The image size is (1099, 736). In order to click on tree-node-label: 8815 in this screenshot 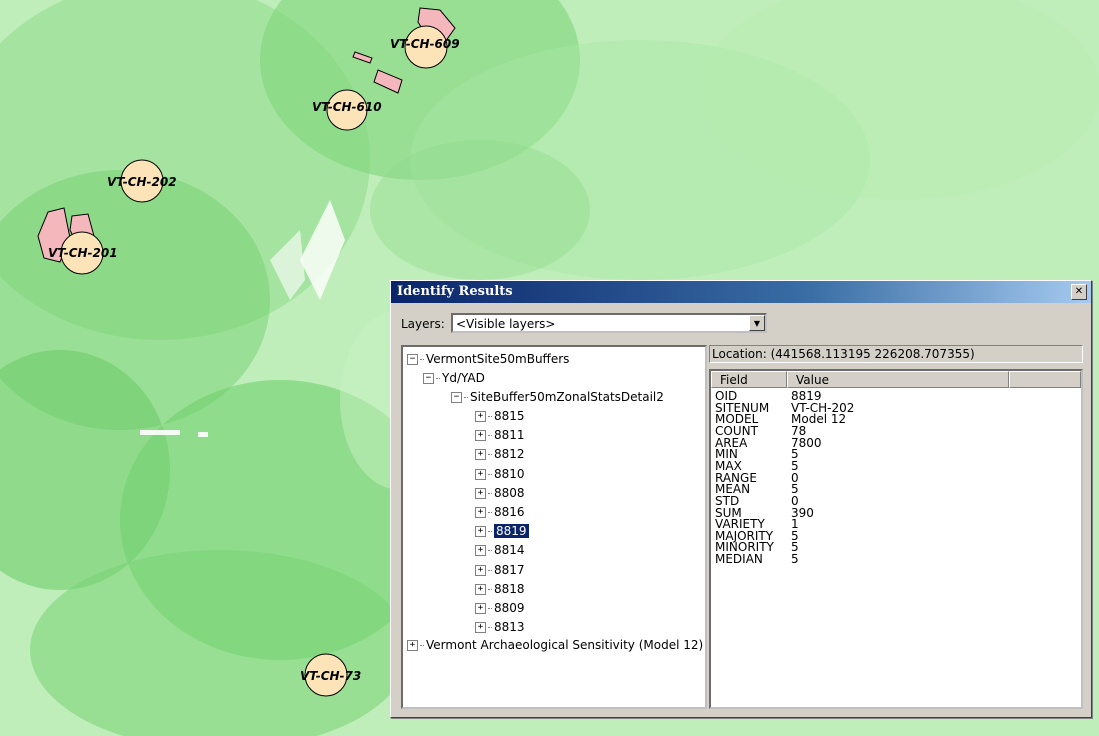, I will do `click(509, 416)`.